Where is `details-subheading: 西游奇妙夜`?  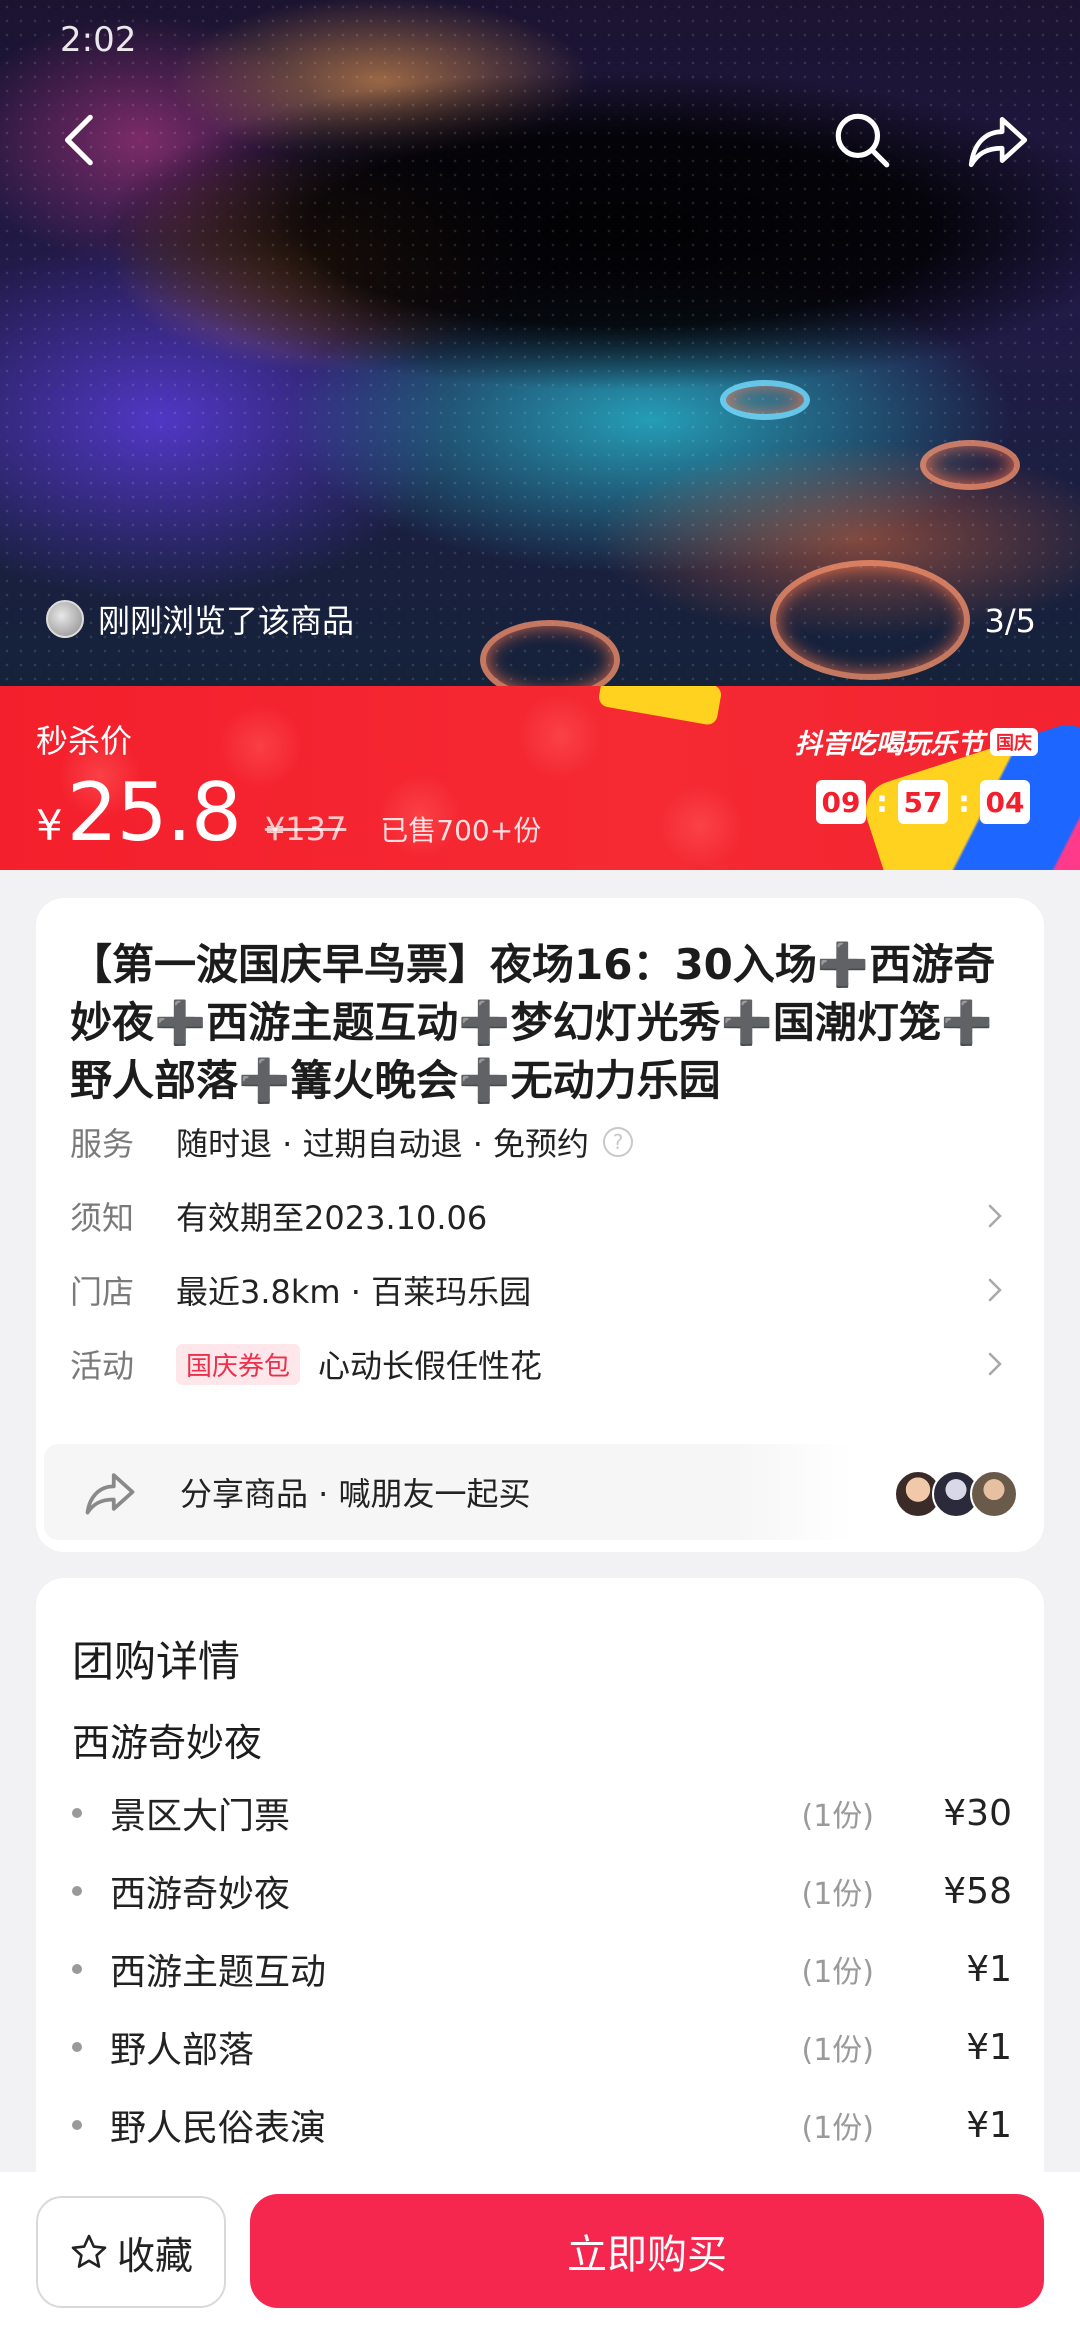 details-subheading: 西游奇妙夜 is located at coordinates (167, 1743).